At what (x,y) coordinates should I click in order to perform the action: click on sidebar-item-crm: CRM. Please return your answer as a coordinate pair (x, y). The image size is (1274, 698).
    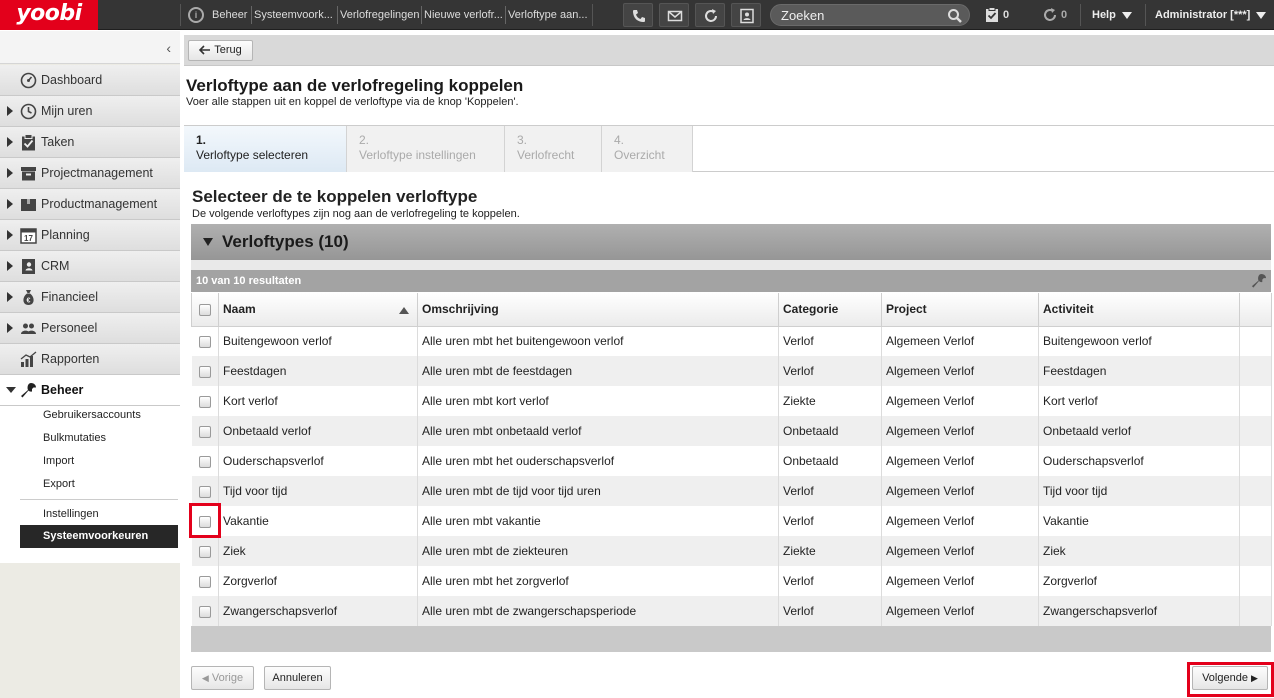
    Looking at the image, I should click on (90, 266).